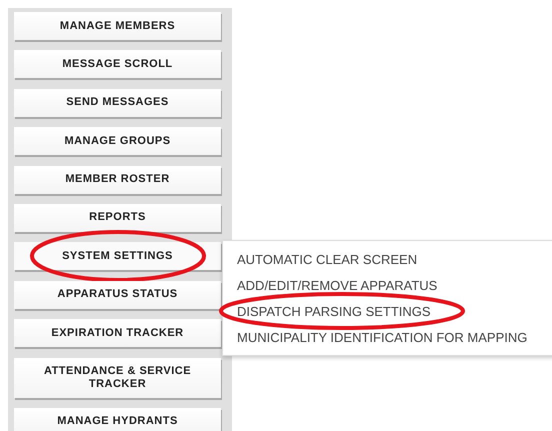  What do you see at coordinates (117, 378) in the screenshot?
I see `nav-button: ATTENDANCE & SERVICE TRACKER` at bounding box center [117, 378].